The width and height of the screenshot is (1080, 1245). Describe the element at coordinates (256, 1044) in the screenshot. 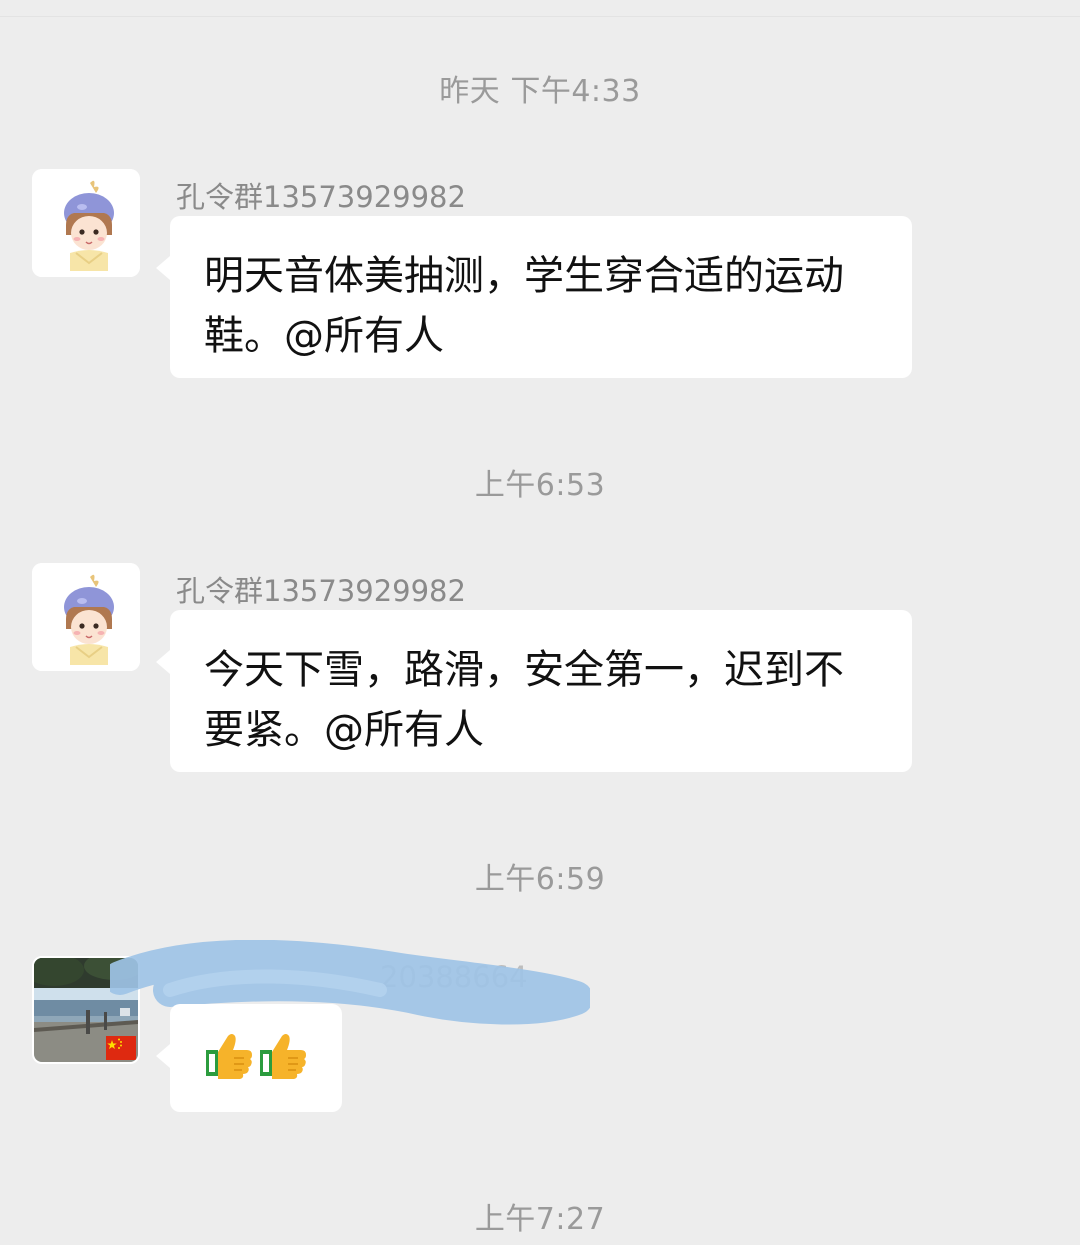

I see `emoji-row` at that location.